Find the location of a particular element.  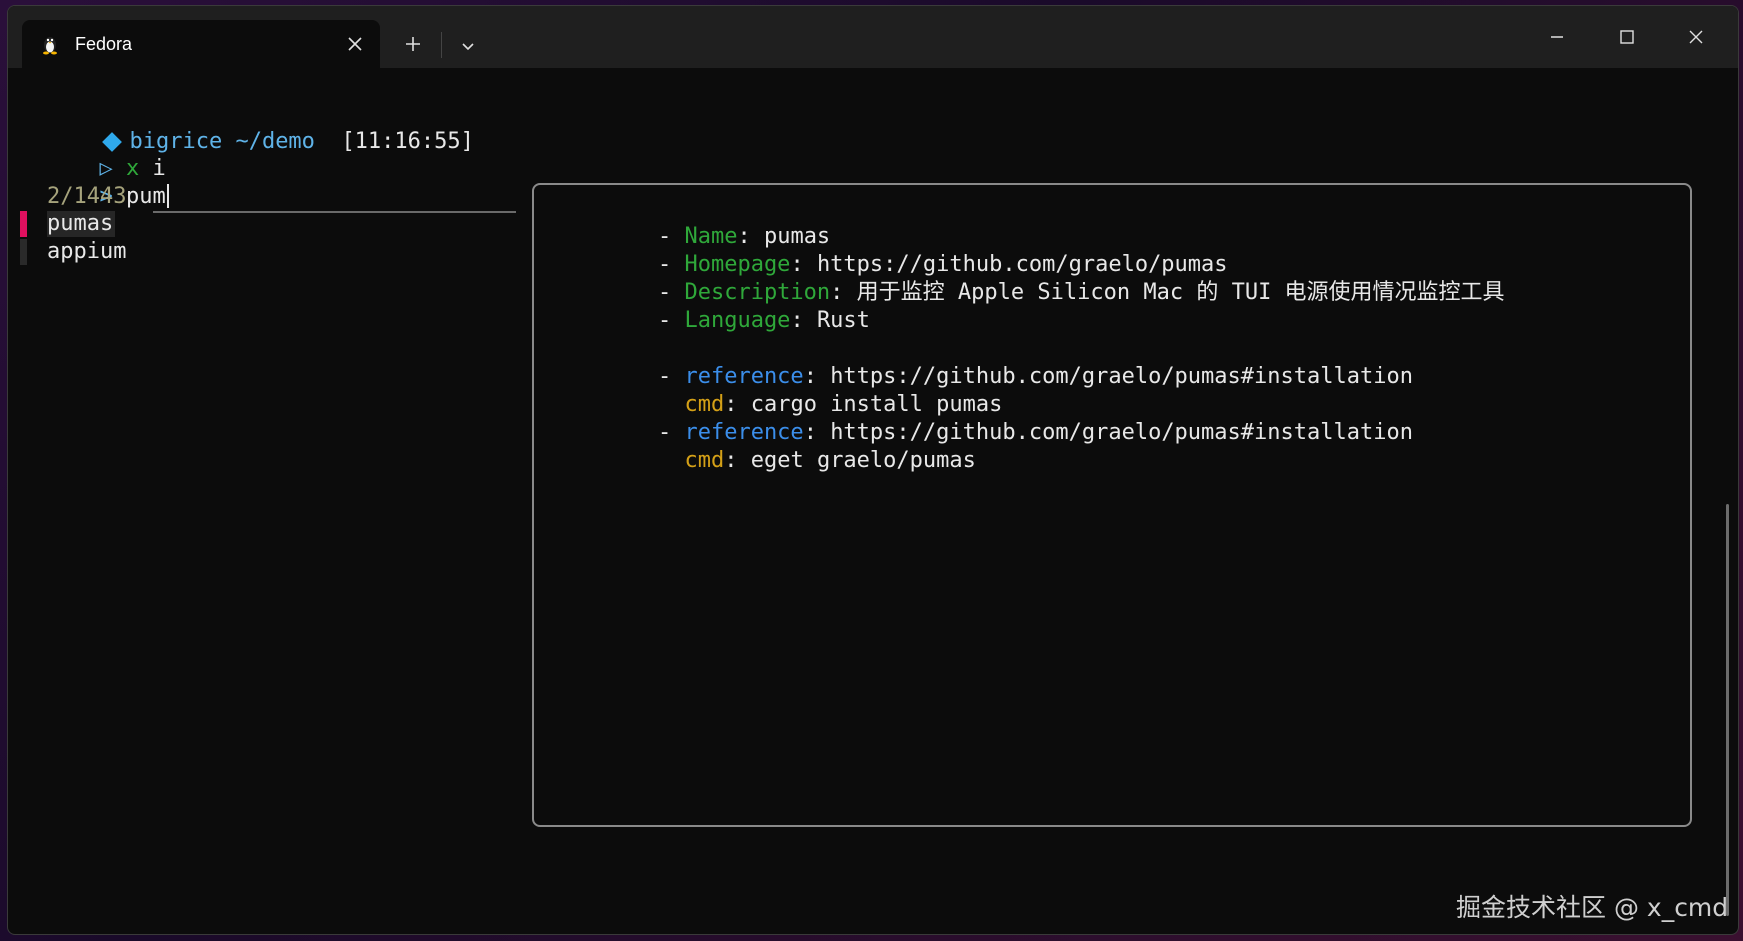

prompt-path: ~/demo is located at coordinates (275, 141).